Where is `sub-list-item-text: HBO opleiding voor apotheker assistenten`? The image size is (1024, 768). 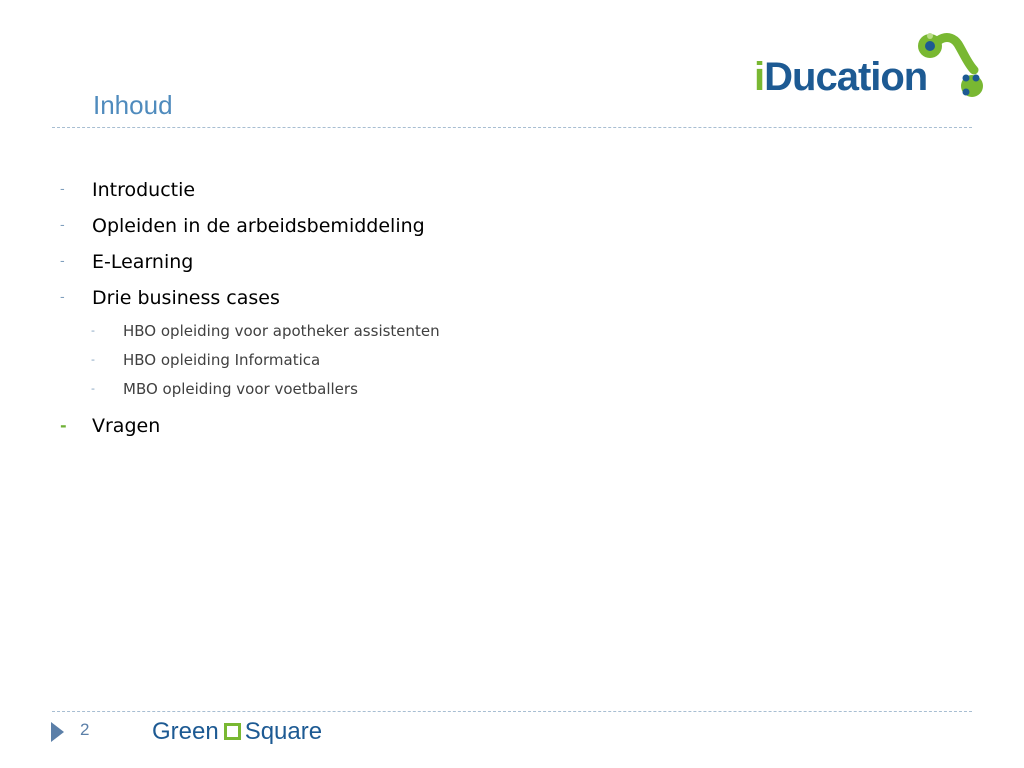 sub-list-item-text: HBO opleiding voor apotheker assistenten is located at coordinates (281, 331).